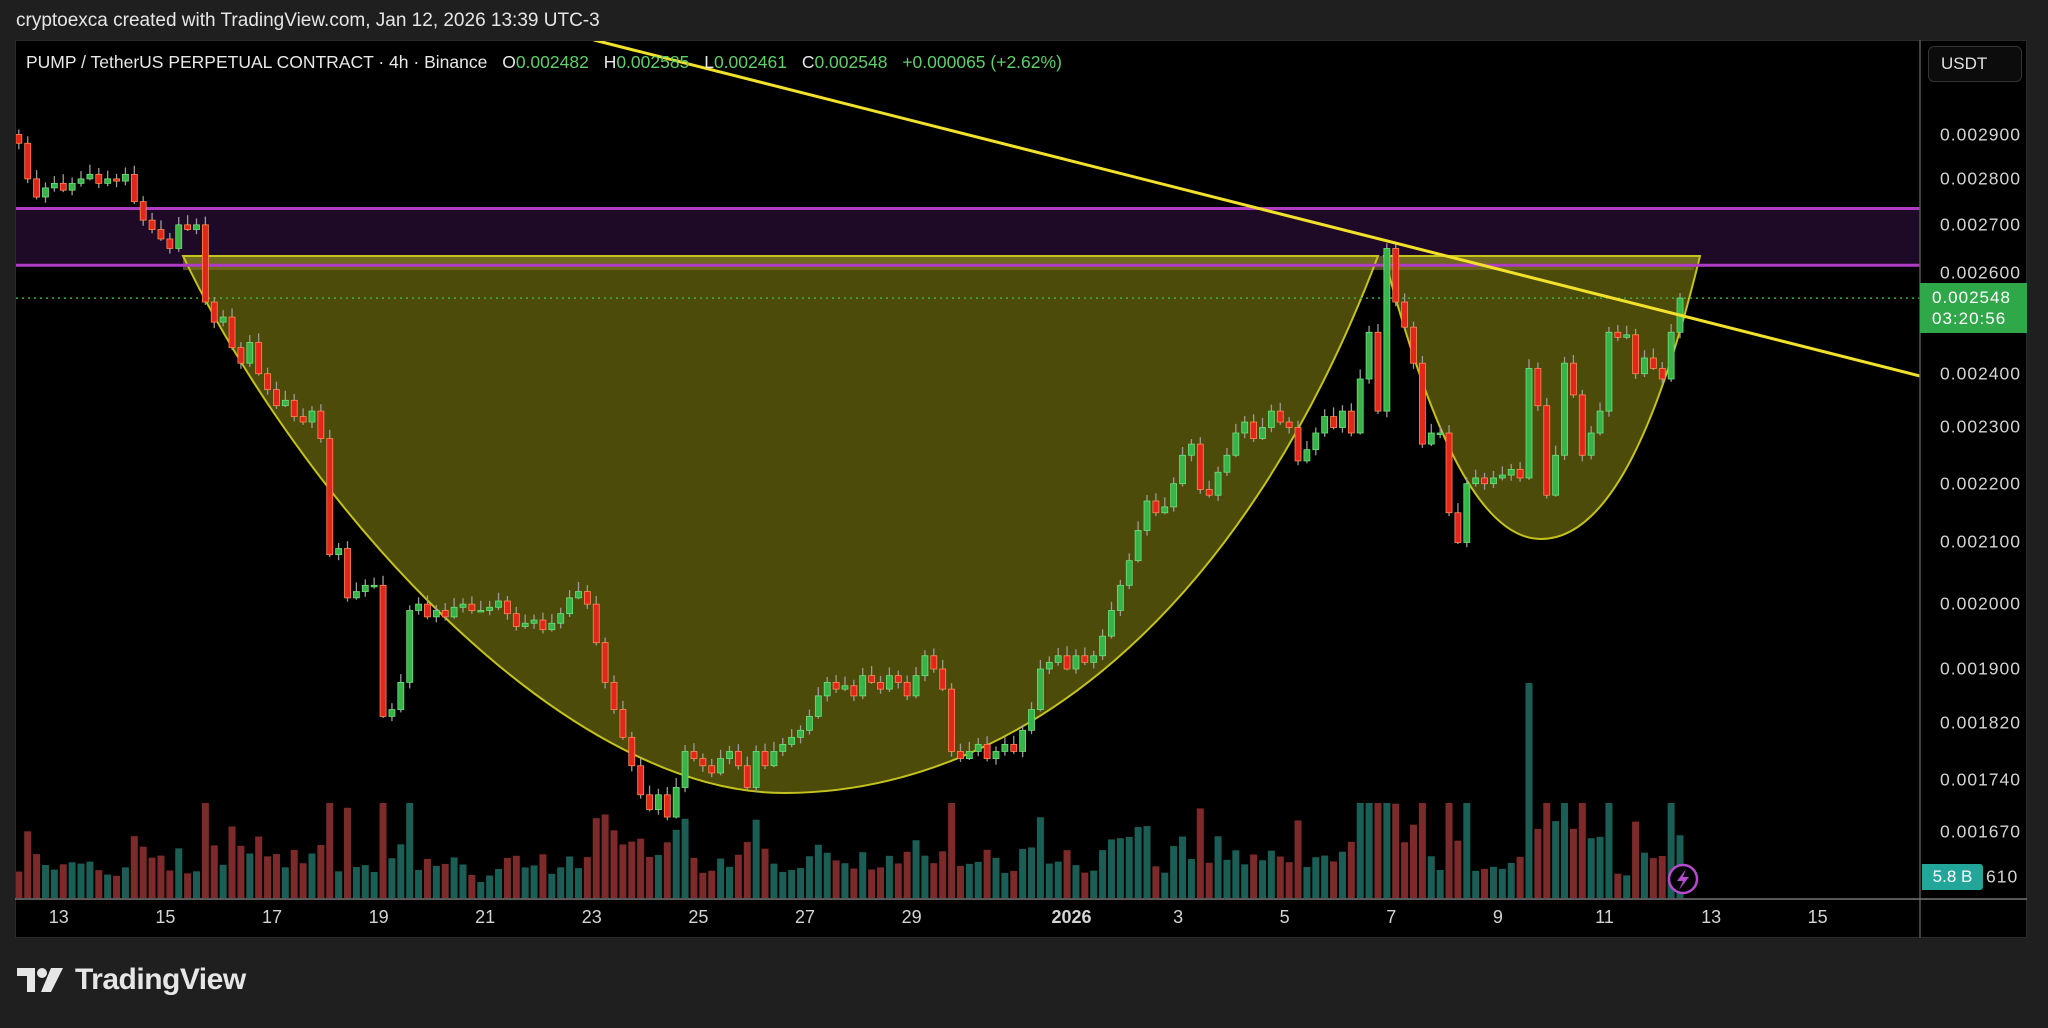  I want to click on price-tick: 0.001900, so click(1980, 668).